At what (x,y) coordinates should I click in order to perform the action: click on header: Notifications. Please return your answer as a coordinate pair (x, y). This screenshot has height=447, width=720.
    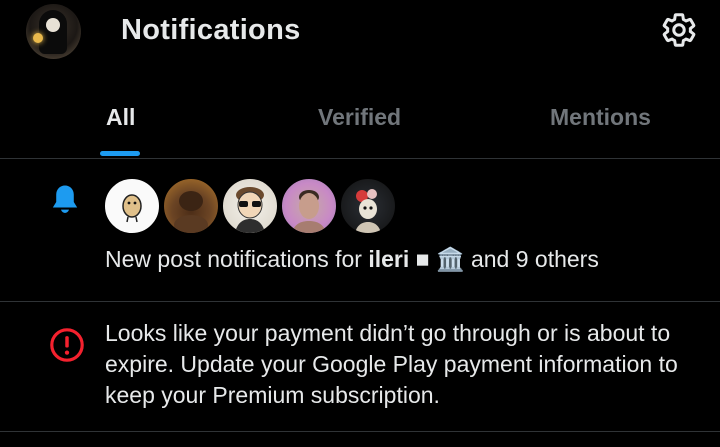
    Looking at the image, I should click on (360, 31).